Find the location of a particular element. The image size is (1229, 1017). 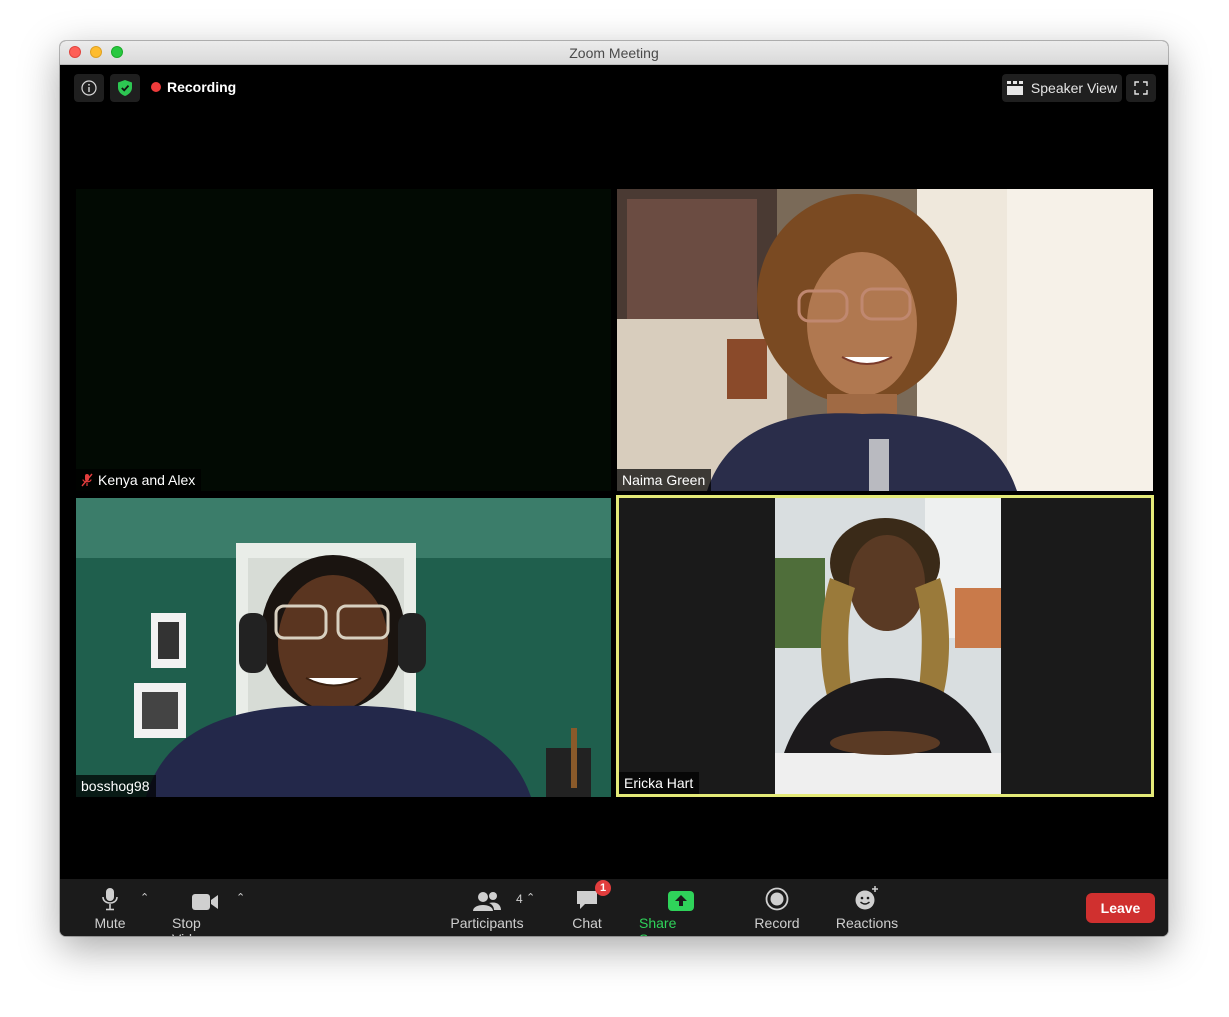

participant-tile-naima-green: Naima Green is located at coordinates (885, 340).